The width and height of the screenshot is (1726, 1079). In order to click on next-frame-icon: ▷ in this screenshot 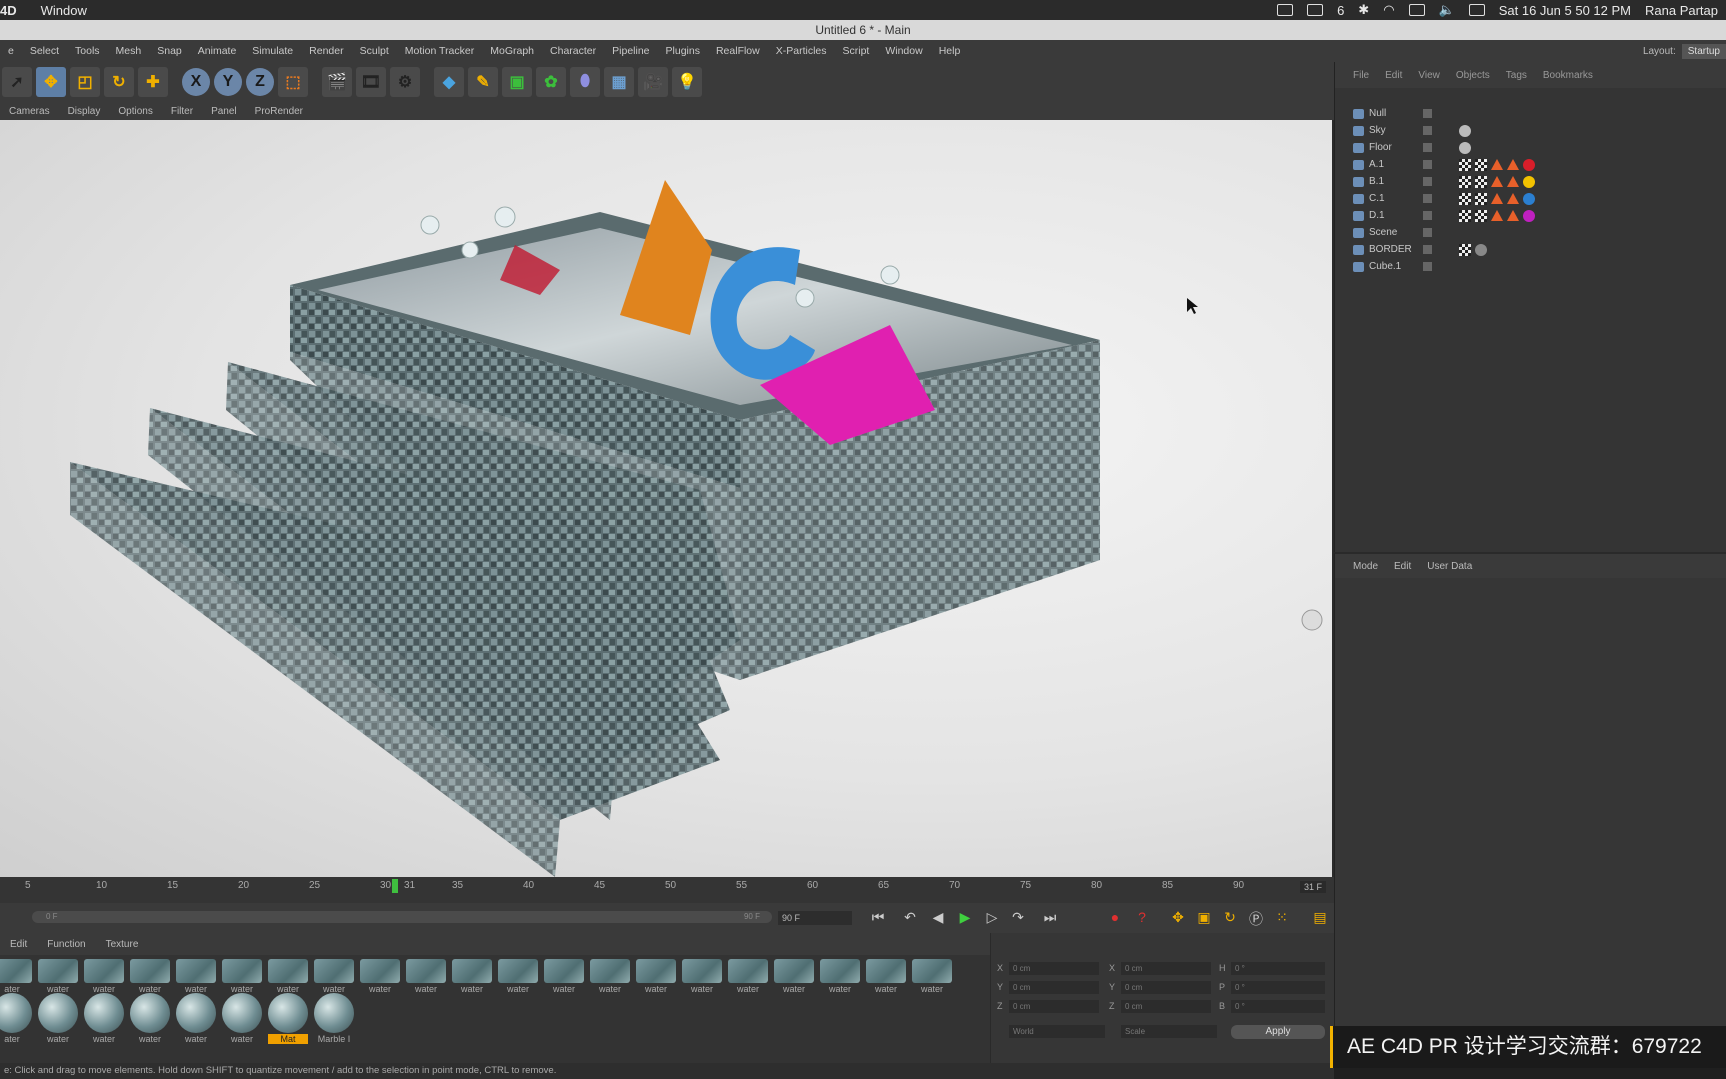, I will do `click(992, 918)`.